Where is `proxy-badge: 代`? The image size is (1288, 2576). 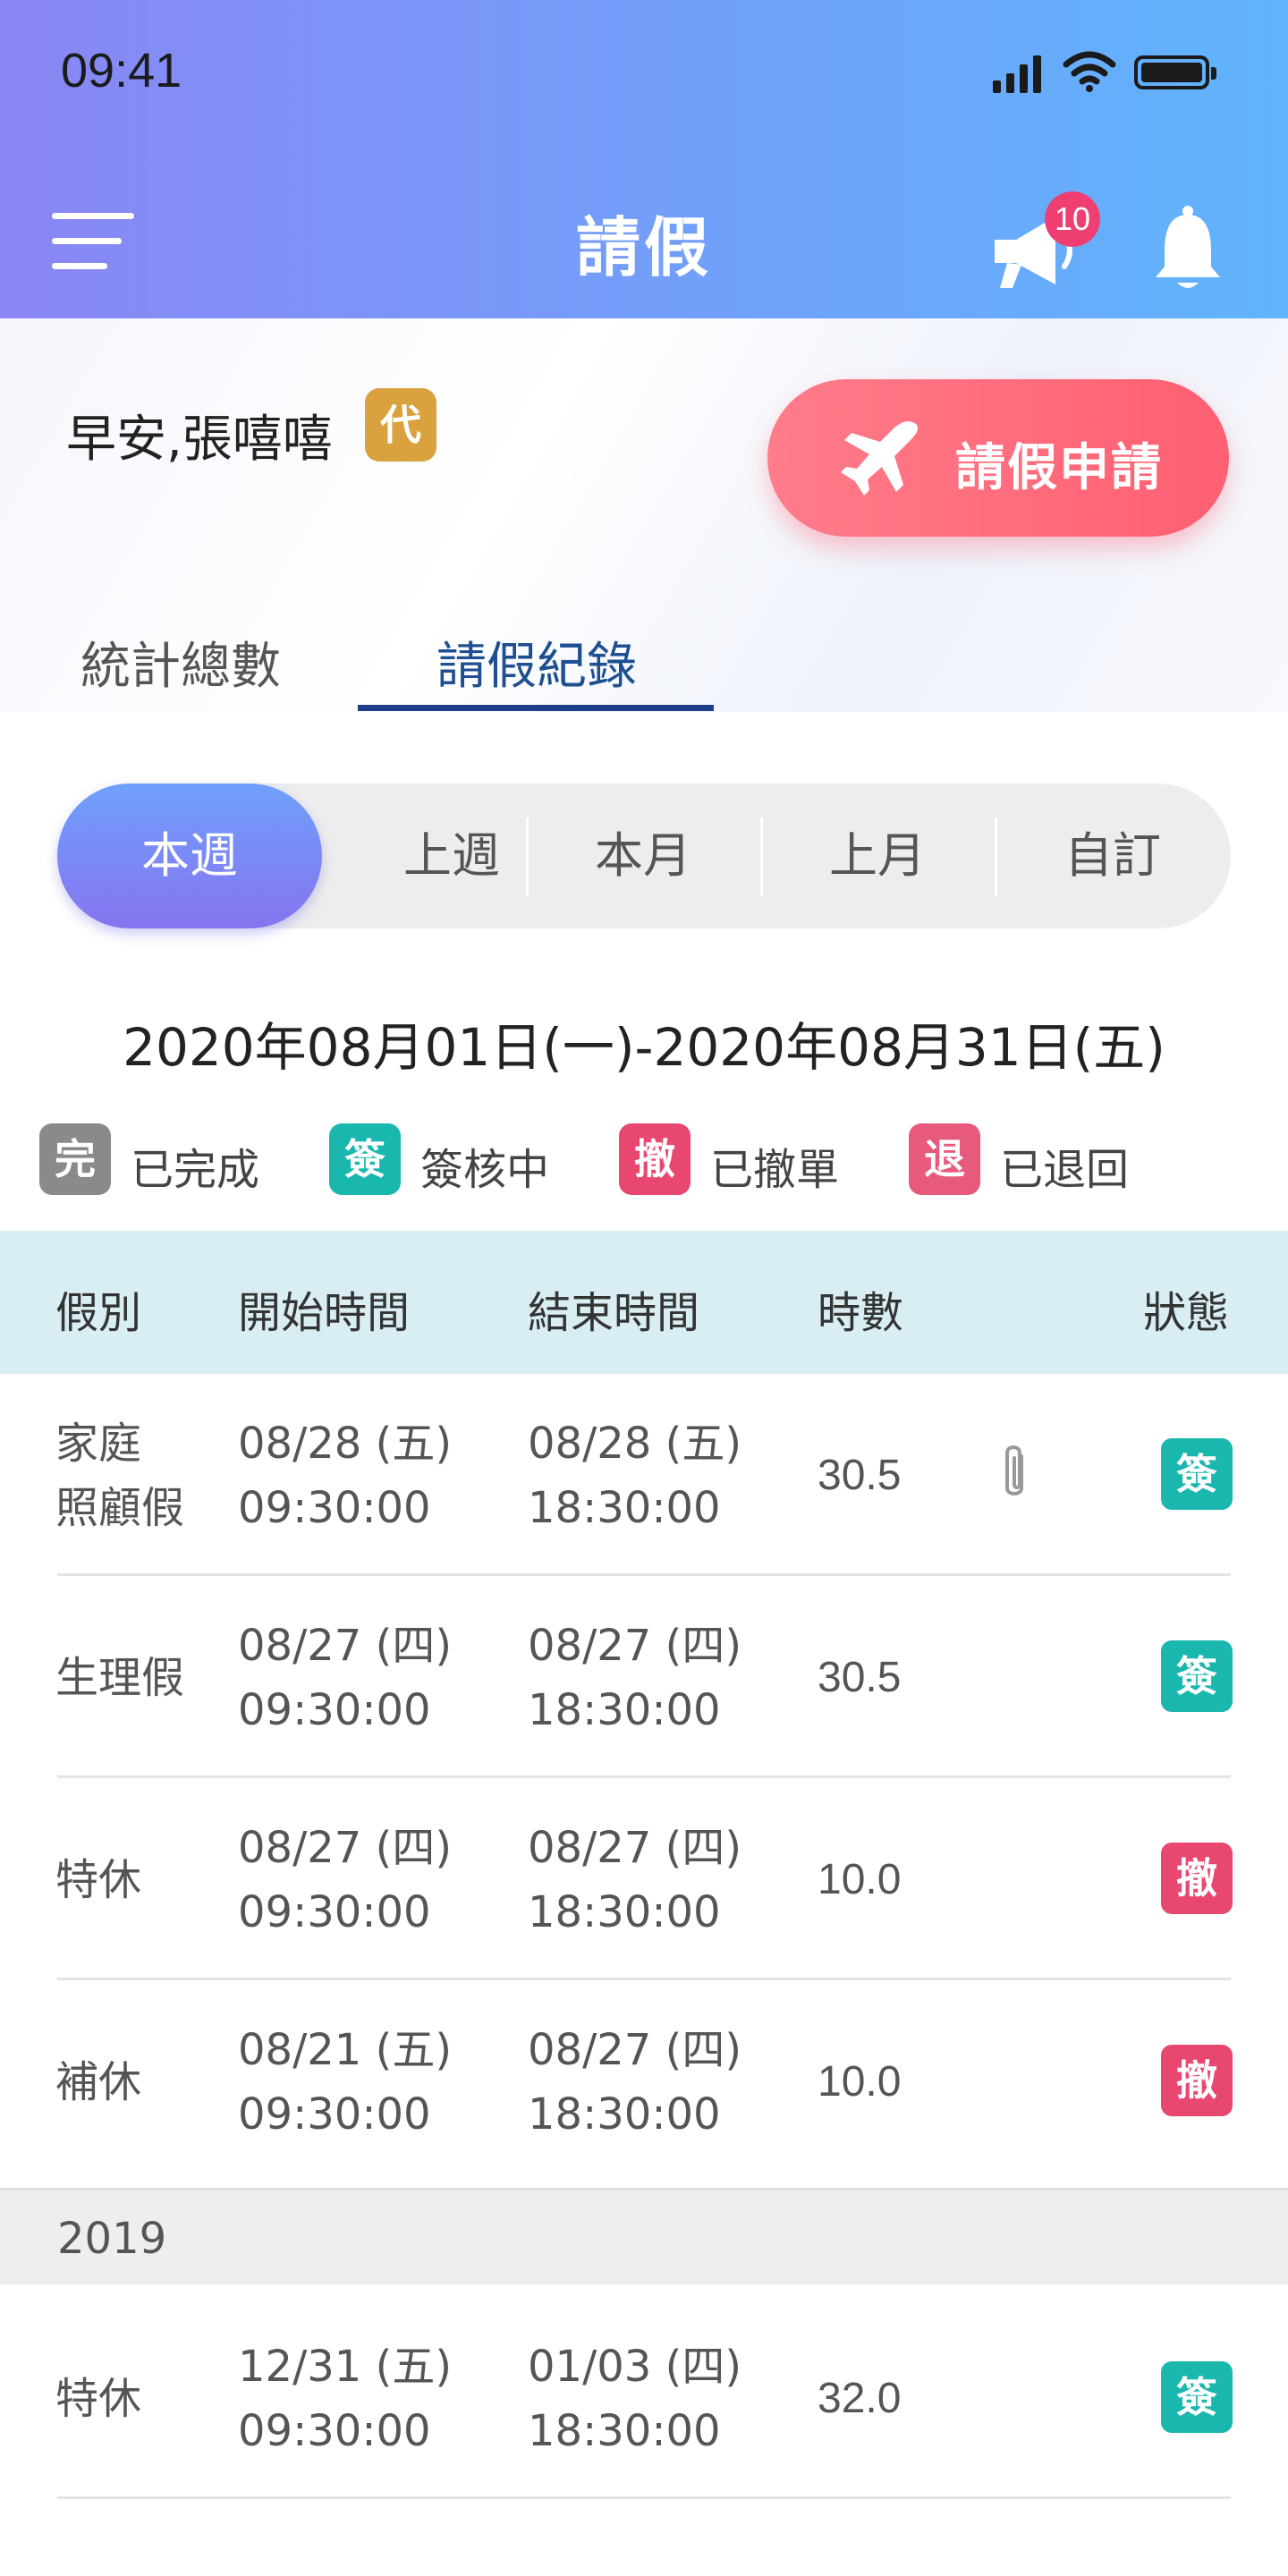 proxy-badge: 代 is located at coordinates (400, 425).